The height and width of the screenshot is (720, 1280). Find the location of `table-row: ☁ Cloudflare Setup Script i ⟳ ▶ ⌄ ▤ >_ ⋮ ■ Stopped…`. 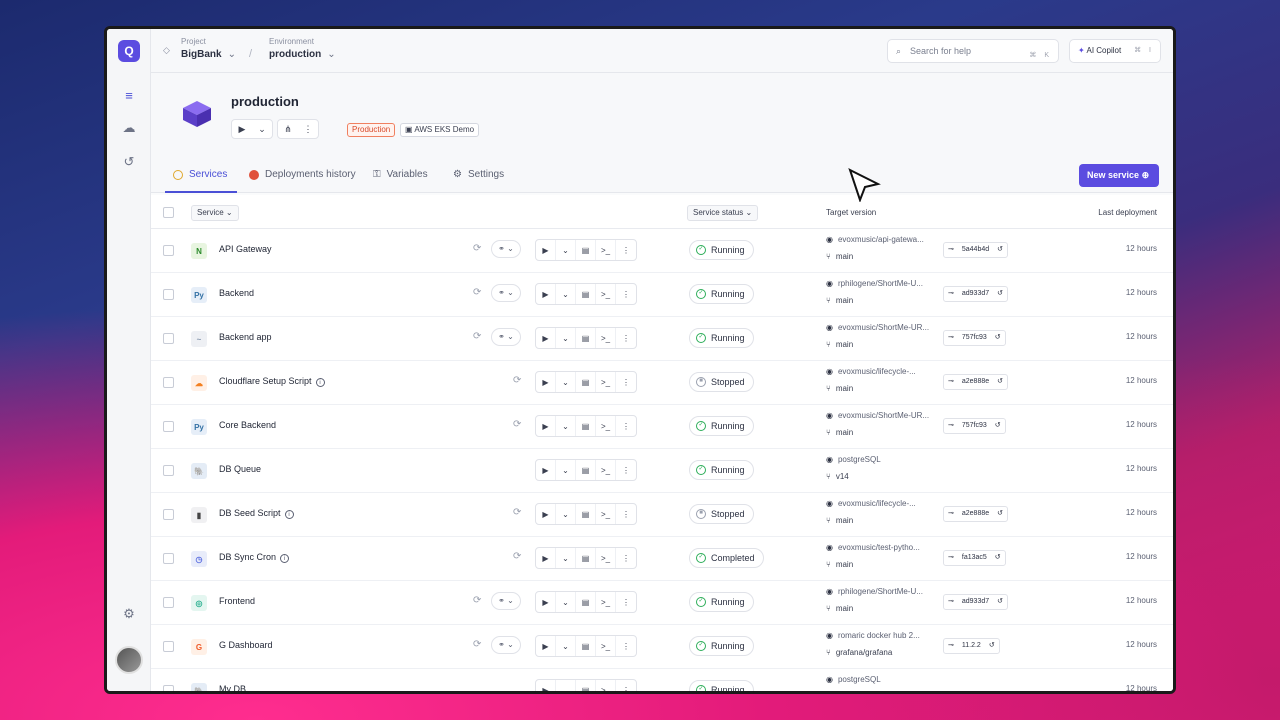

table-row: ☁ Cloudflare Setup Script i ⟳ ▶ ⌄ ▤ >_ ⋮ ■ Stopped… is located at coordinates (662, 383).